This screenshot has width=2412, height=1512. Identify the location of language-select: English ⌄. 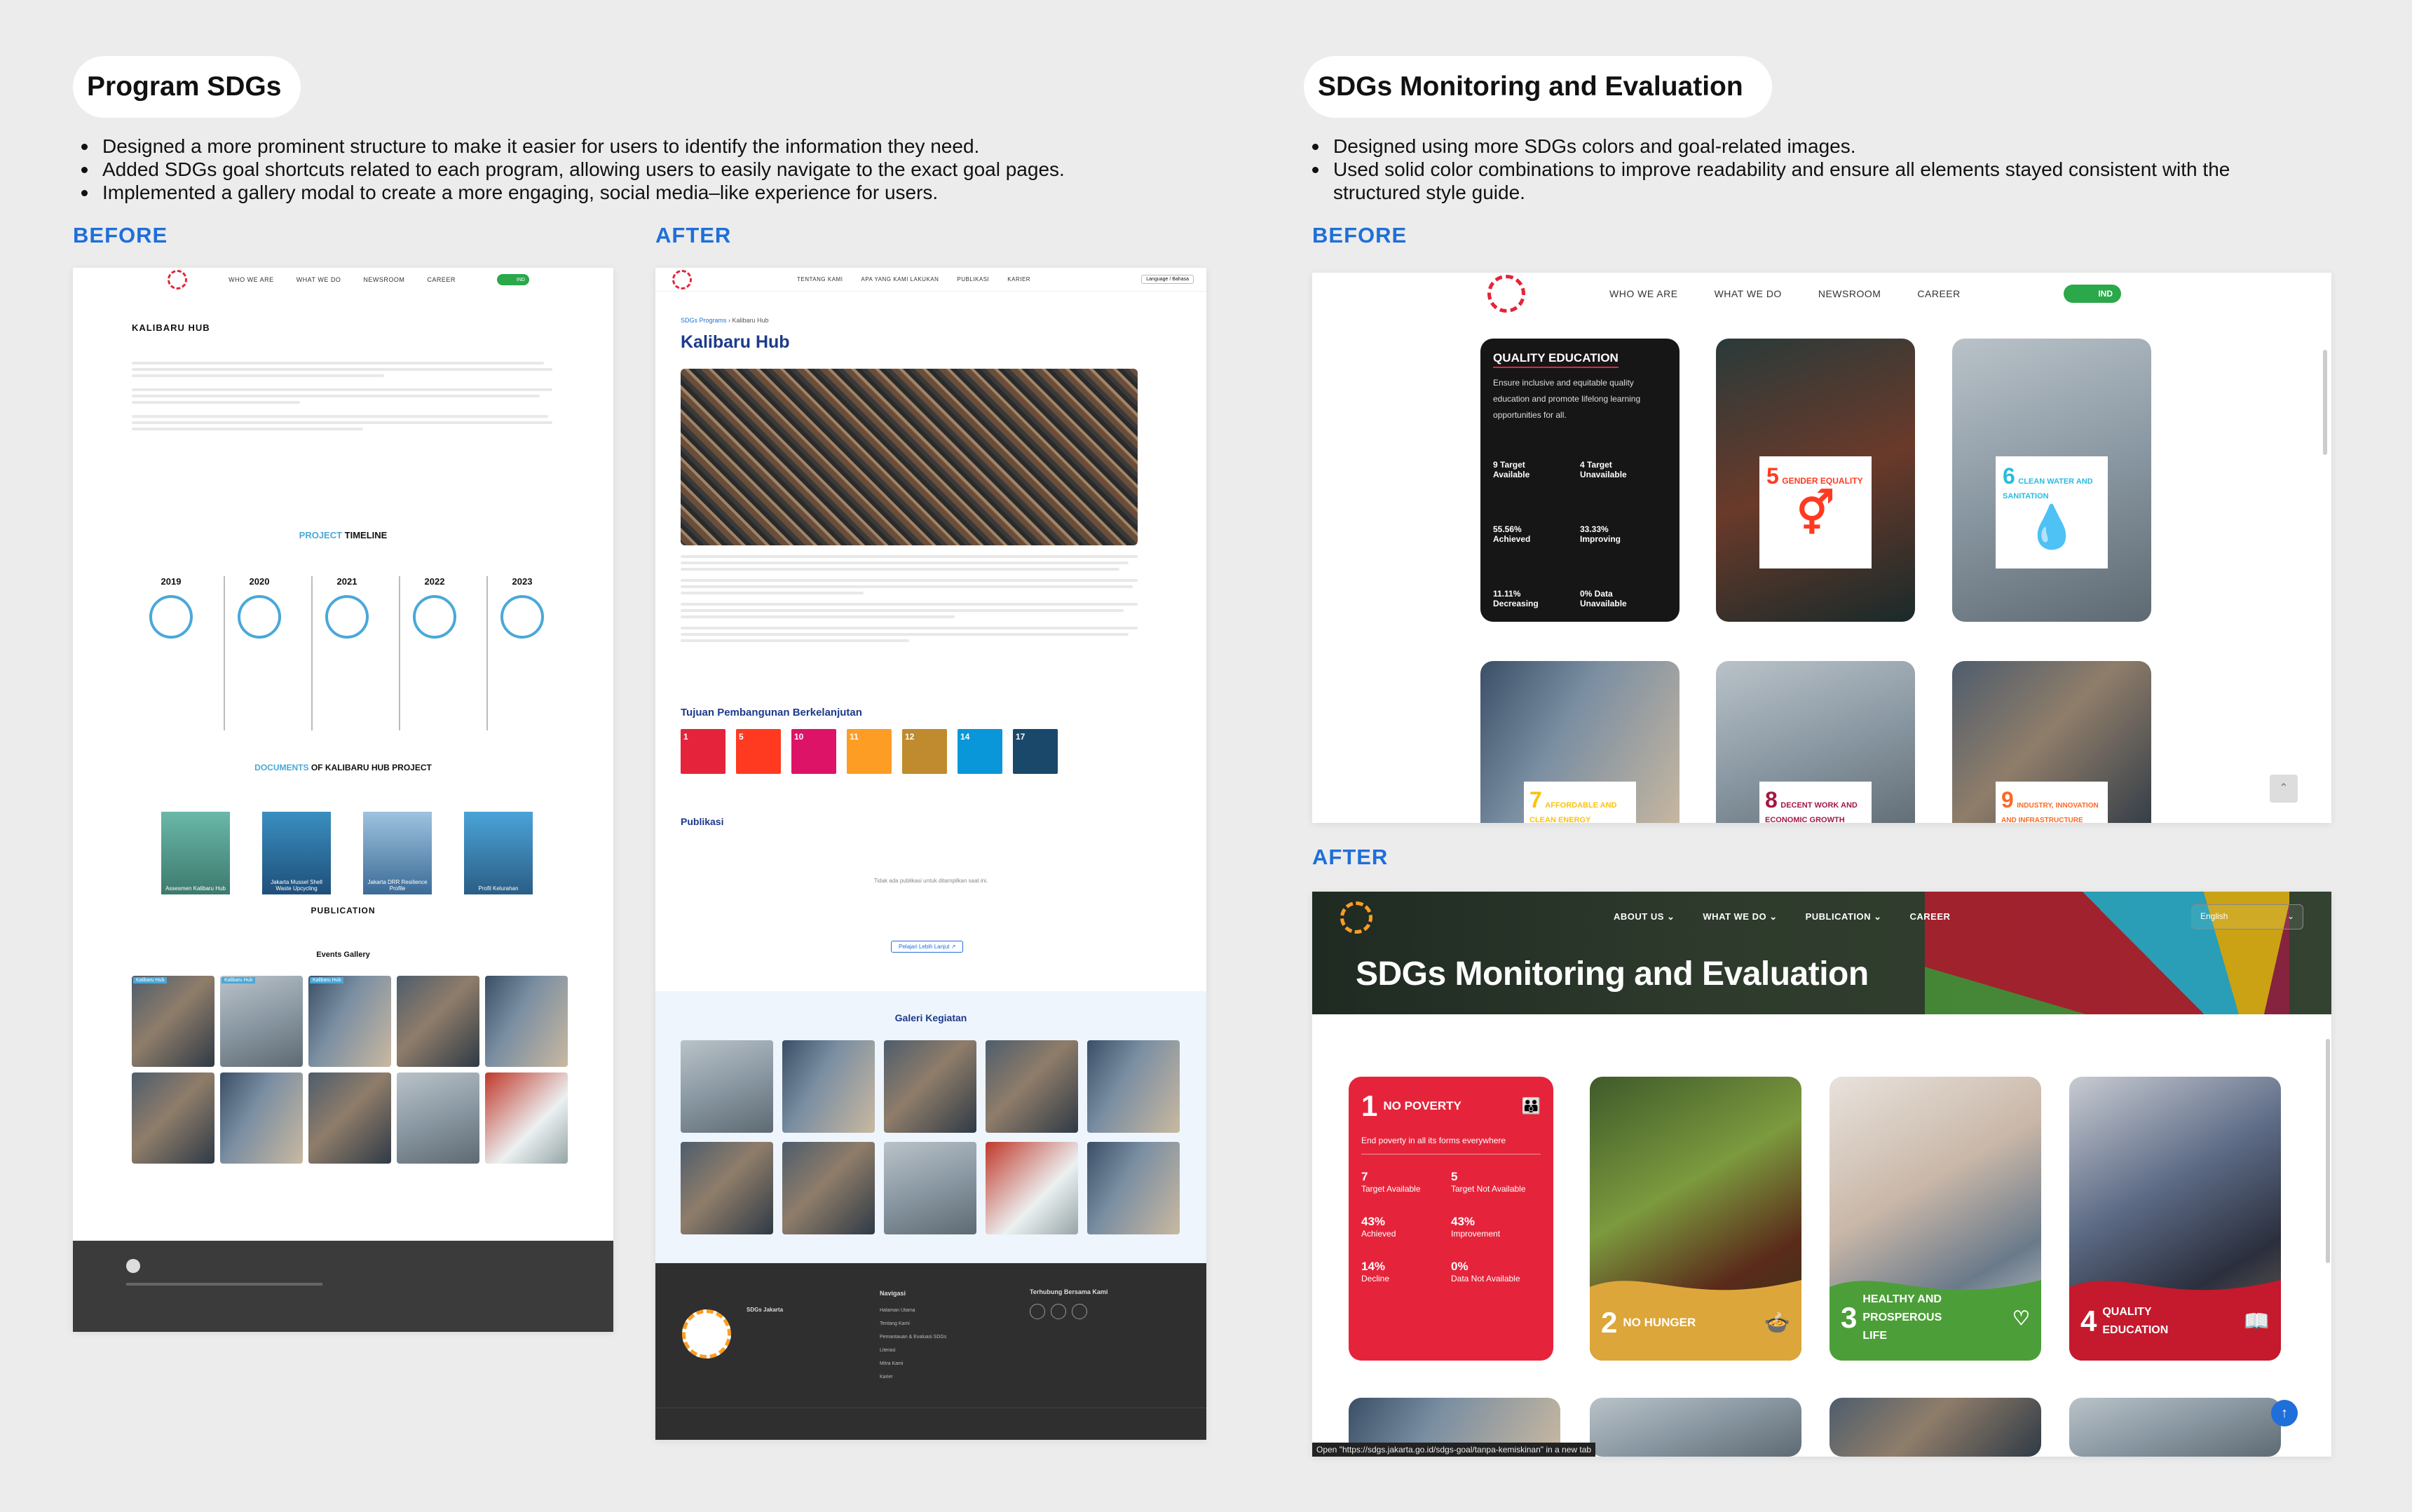
(2247, 917).